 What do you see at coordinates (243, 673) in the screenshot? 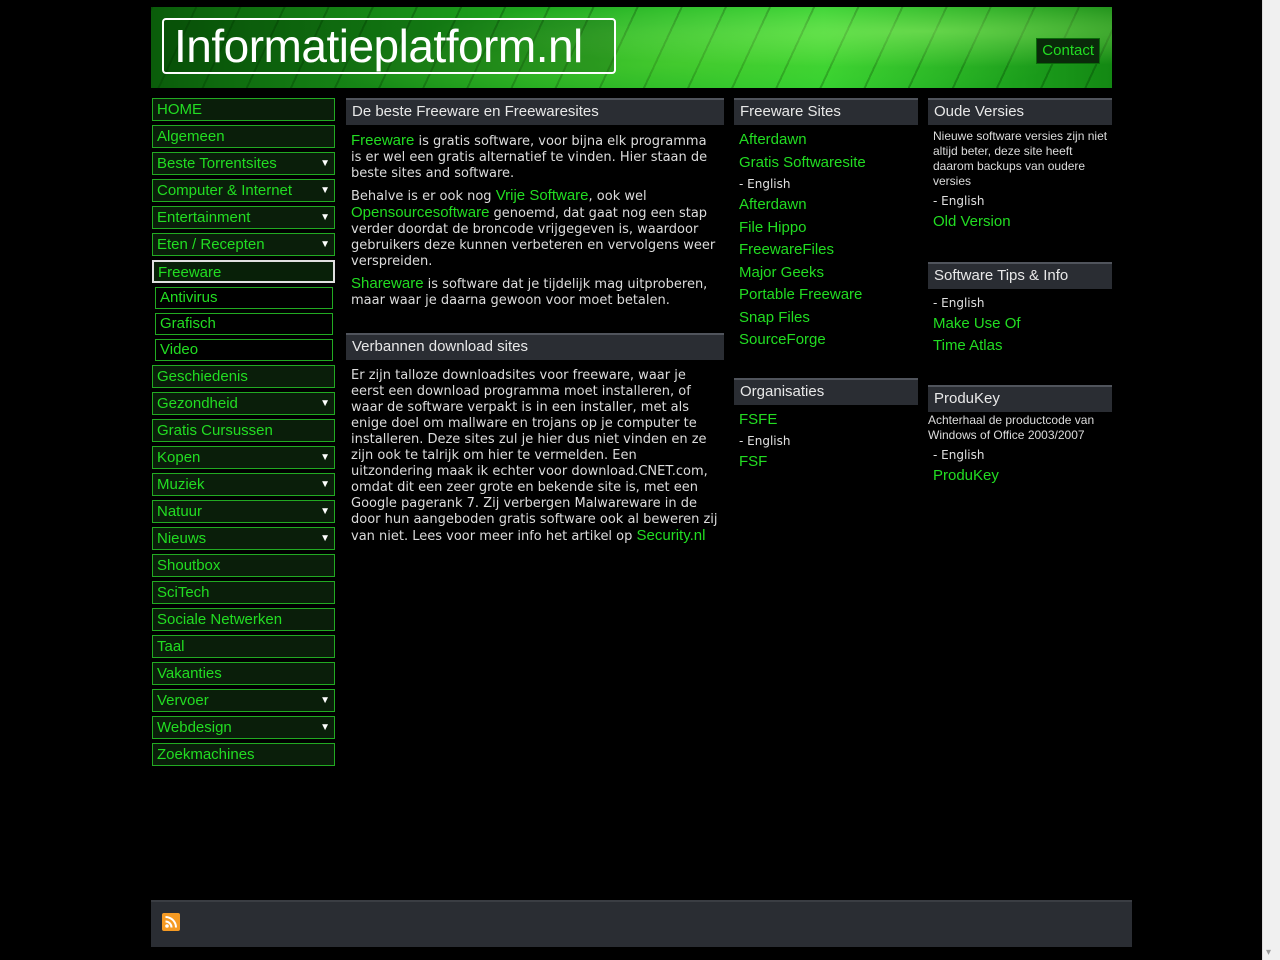
I see `nav-item-vakanties: Vakanties` at bounding box center [243, 673].